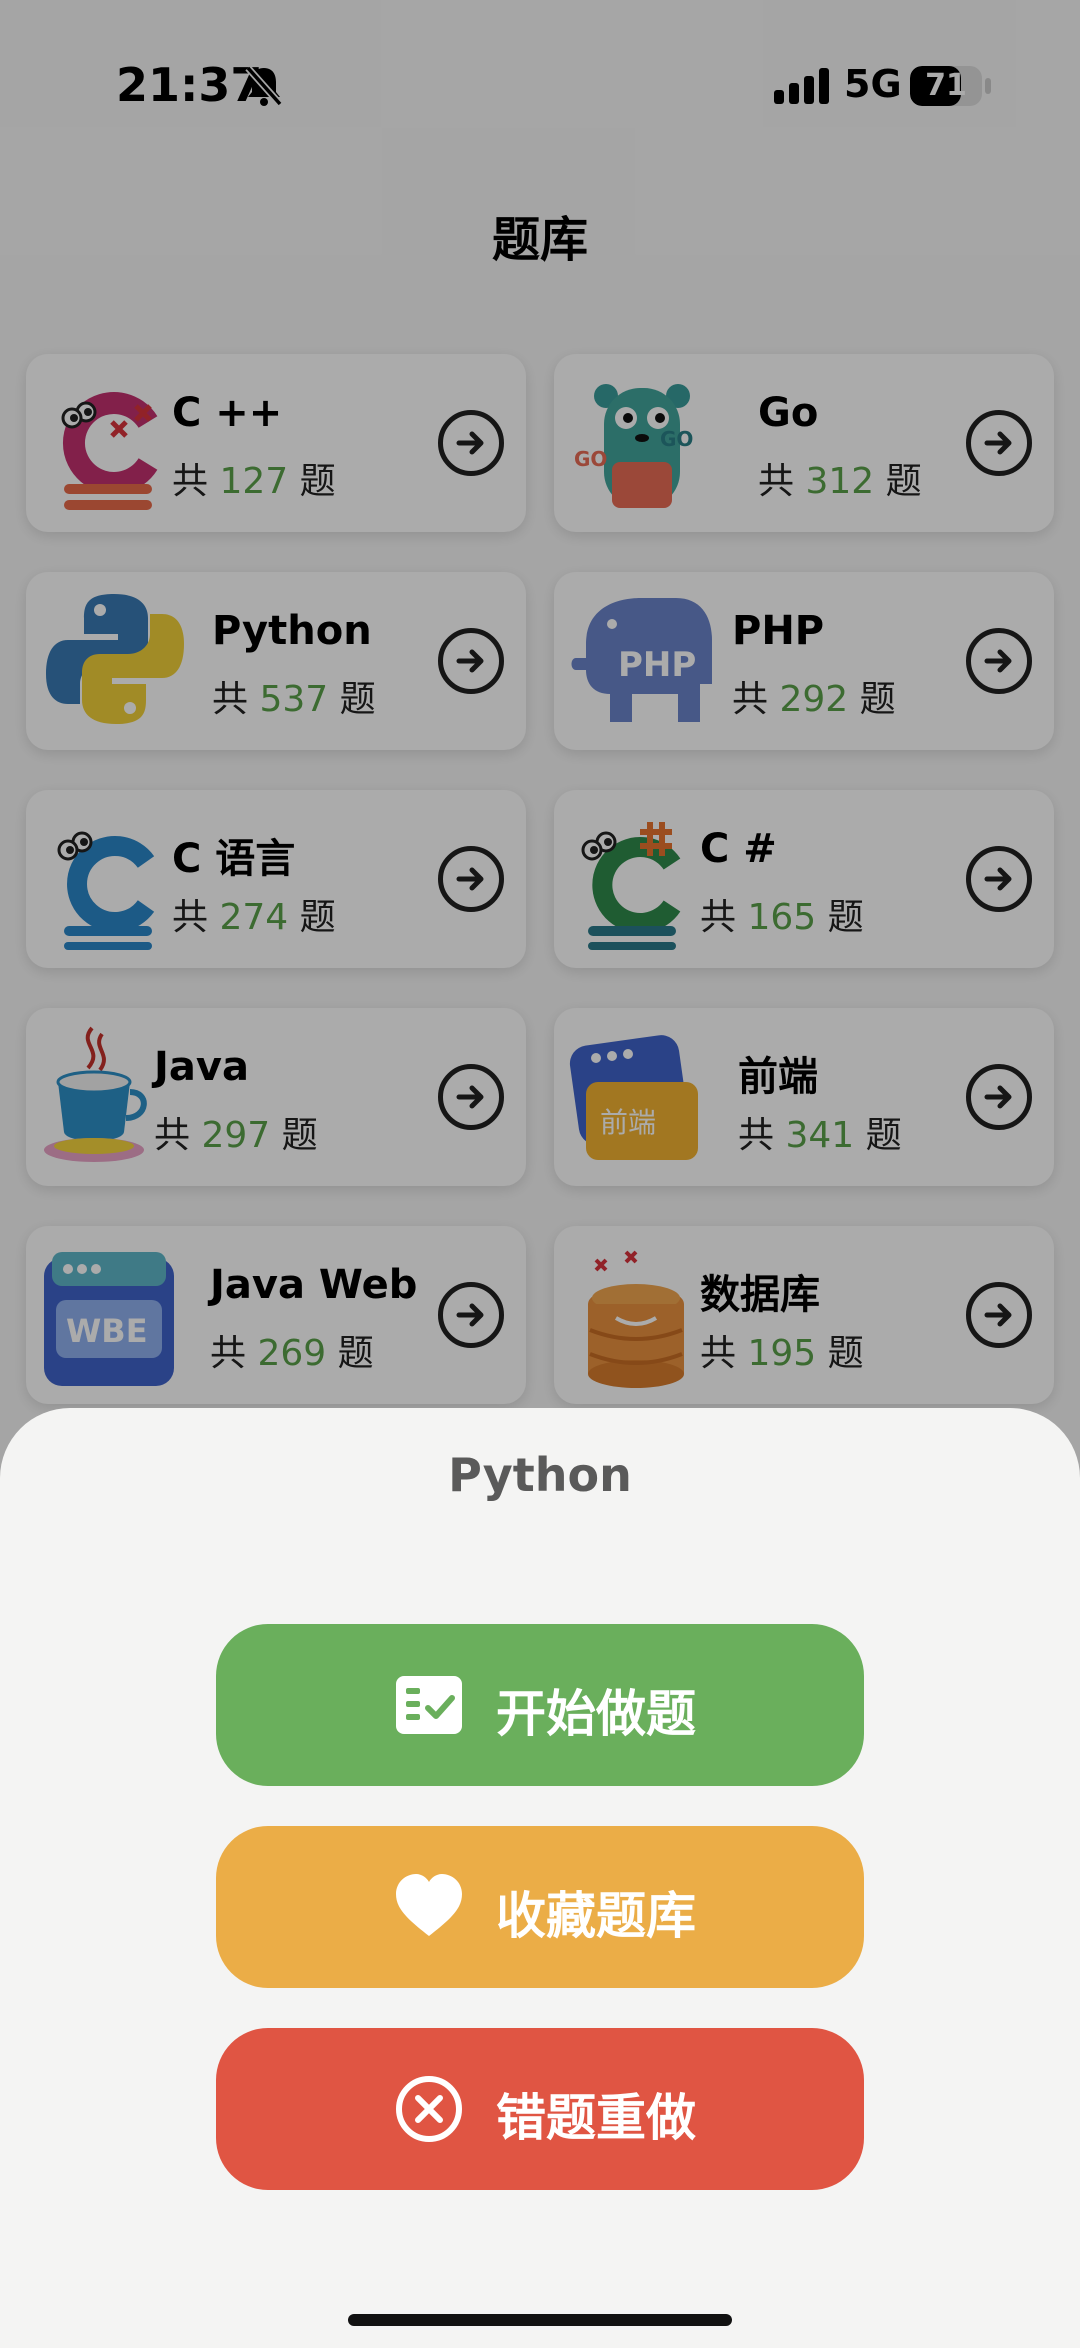  What do you see at coordinates (596, 1714) in the screenshot?
I see `start-practice-label: 开始做题` at bounding box center [596, 1714].